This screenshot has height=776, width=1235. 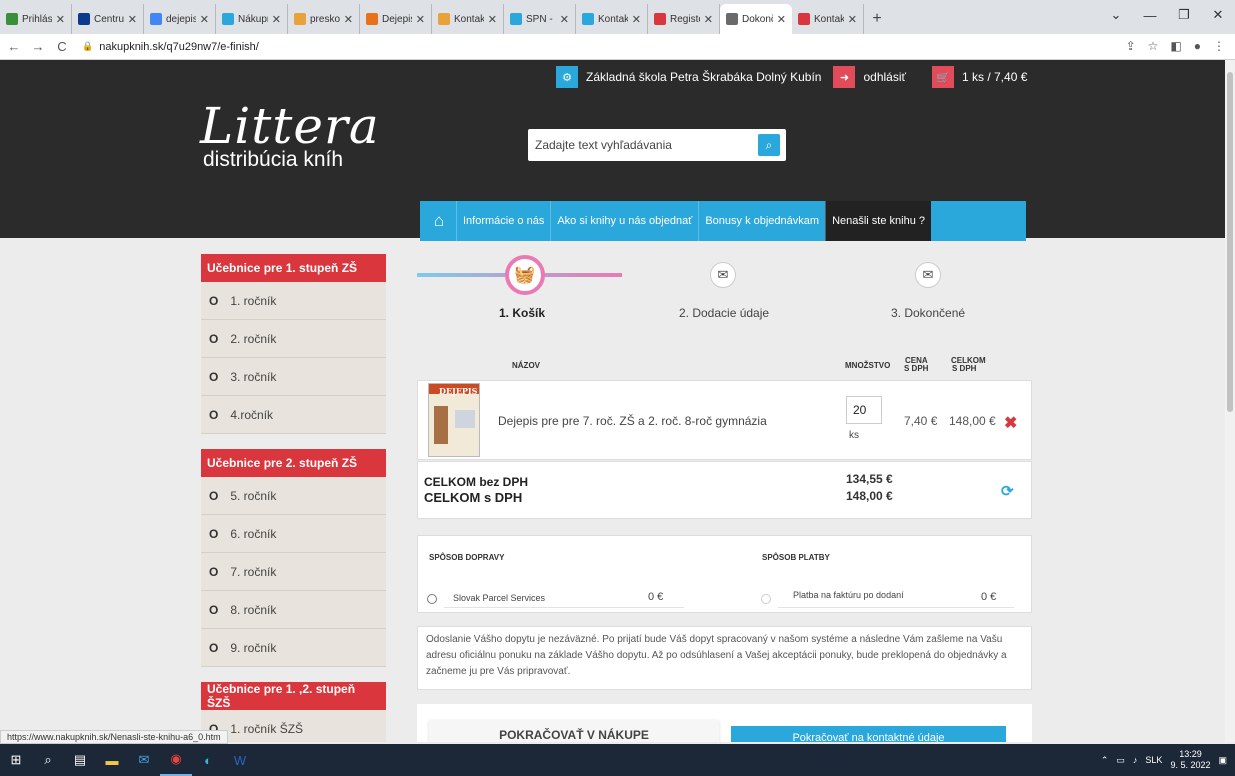 I want to click on browser-tab: Kontakt | ✕, so click(x=468, y=19).